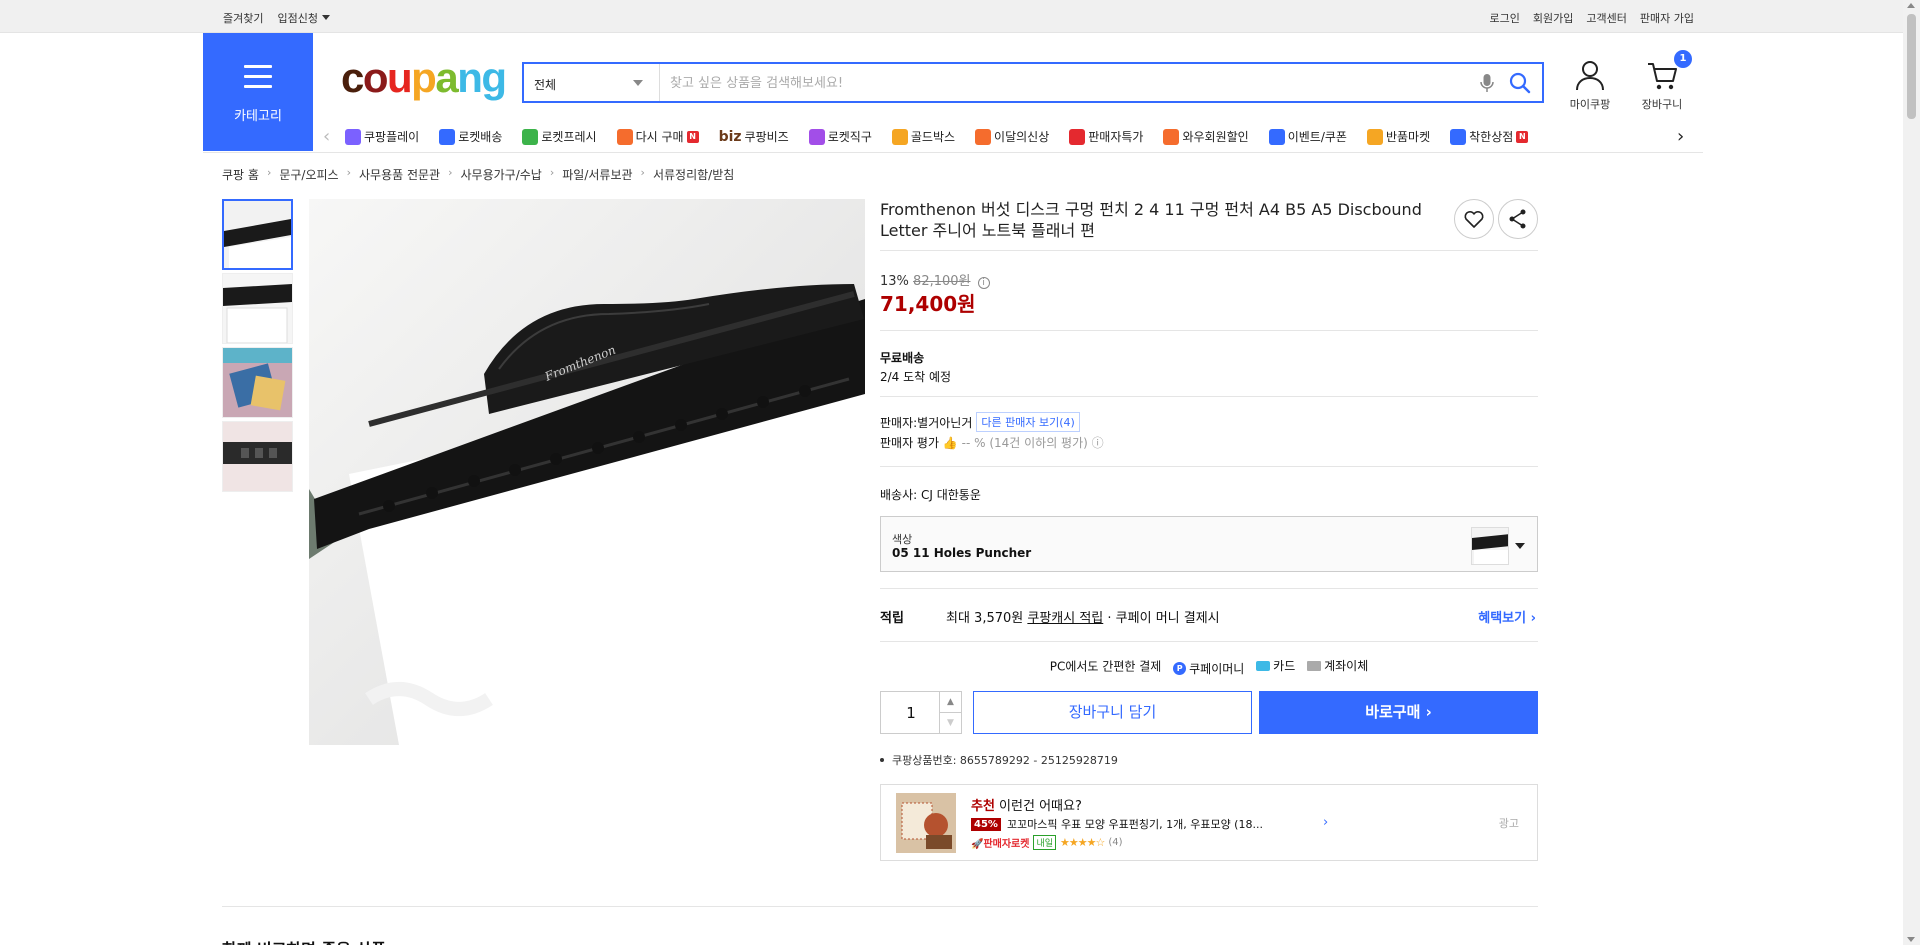 The image size is (1920, 945). What do you see at coordinates (1518, 219) in the screenshot?
I see `share-button` at bounding box center [1518, 219].